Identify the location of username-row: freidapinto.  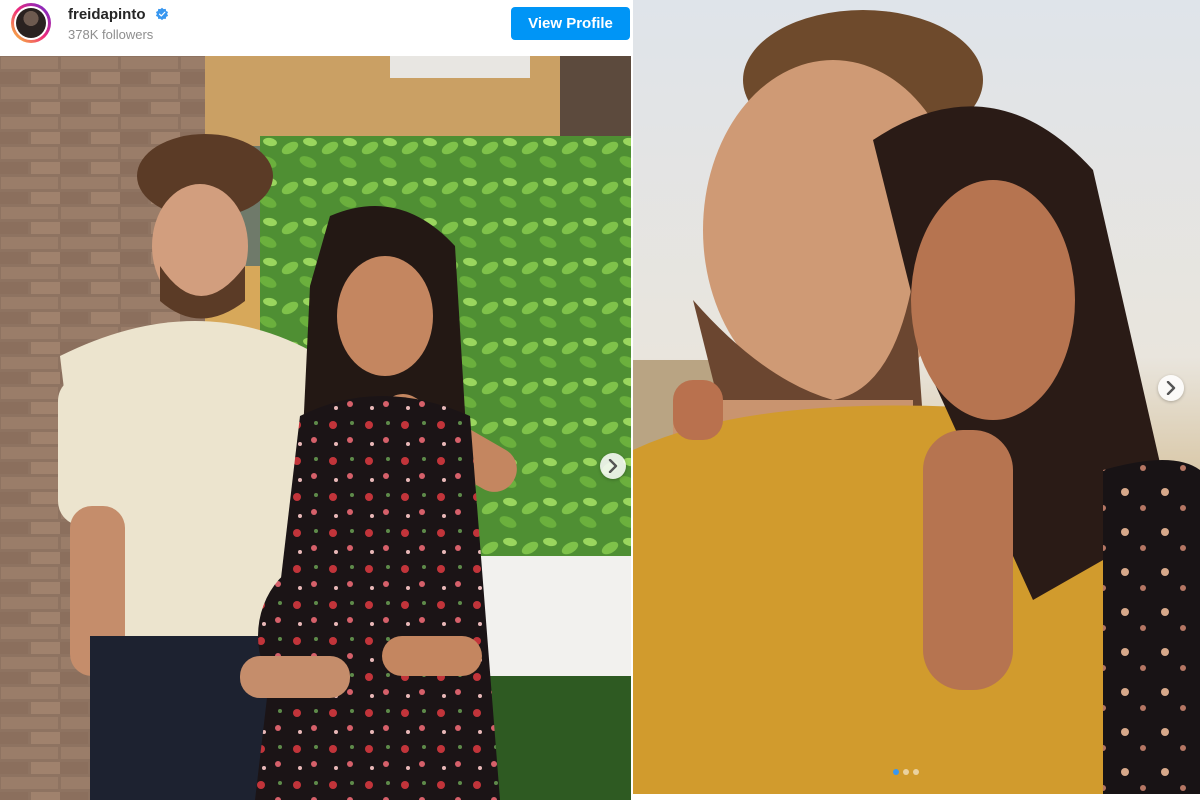
(118, 14).